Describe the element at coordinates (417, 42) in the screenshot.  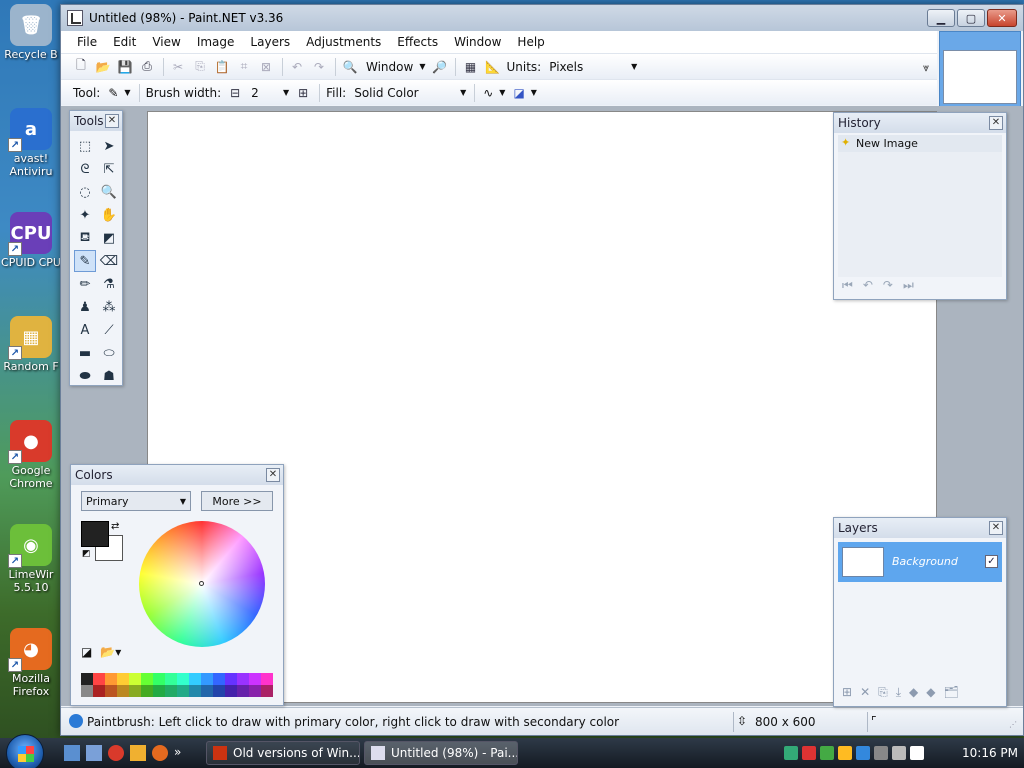
I see `menu-effects: Effects` at that location.